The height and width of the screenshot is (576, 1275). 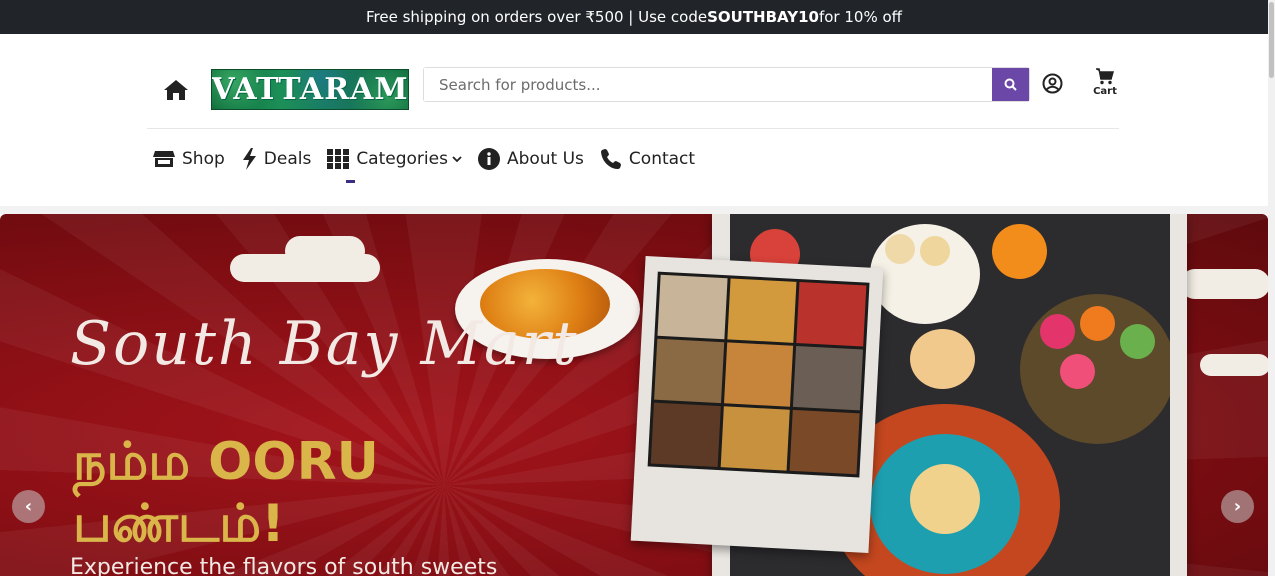 I want to click on cart-icon, so click(x=1105, y=76).